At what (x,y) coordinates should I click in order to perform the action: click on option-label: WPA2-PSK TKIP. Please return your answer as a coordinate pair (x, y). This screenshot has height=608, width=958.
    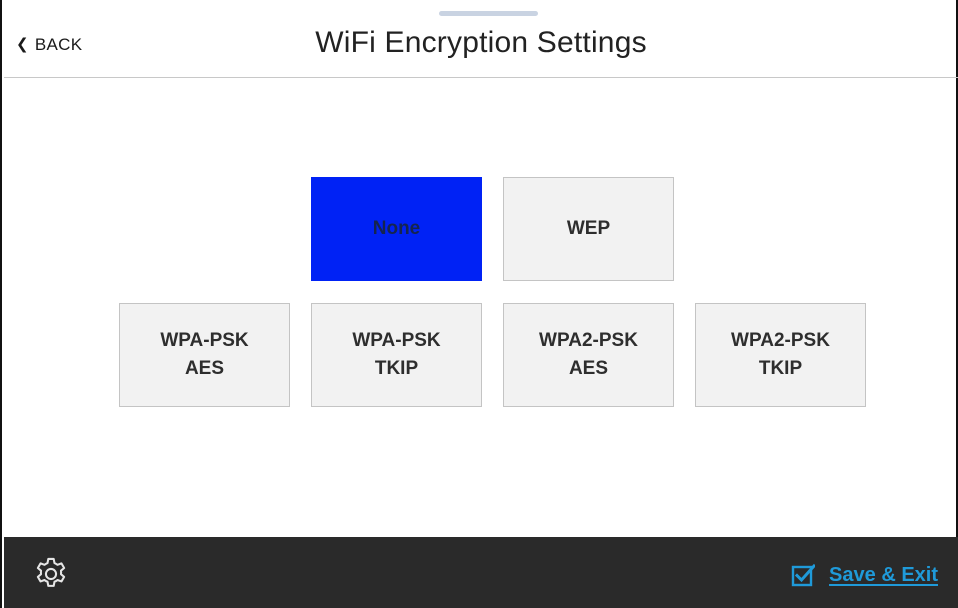
    Looking at the image, I should click on (780, 354).